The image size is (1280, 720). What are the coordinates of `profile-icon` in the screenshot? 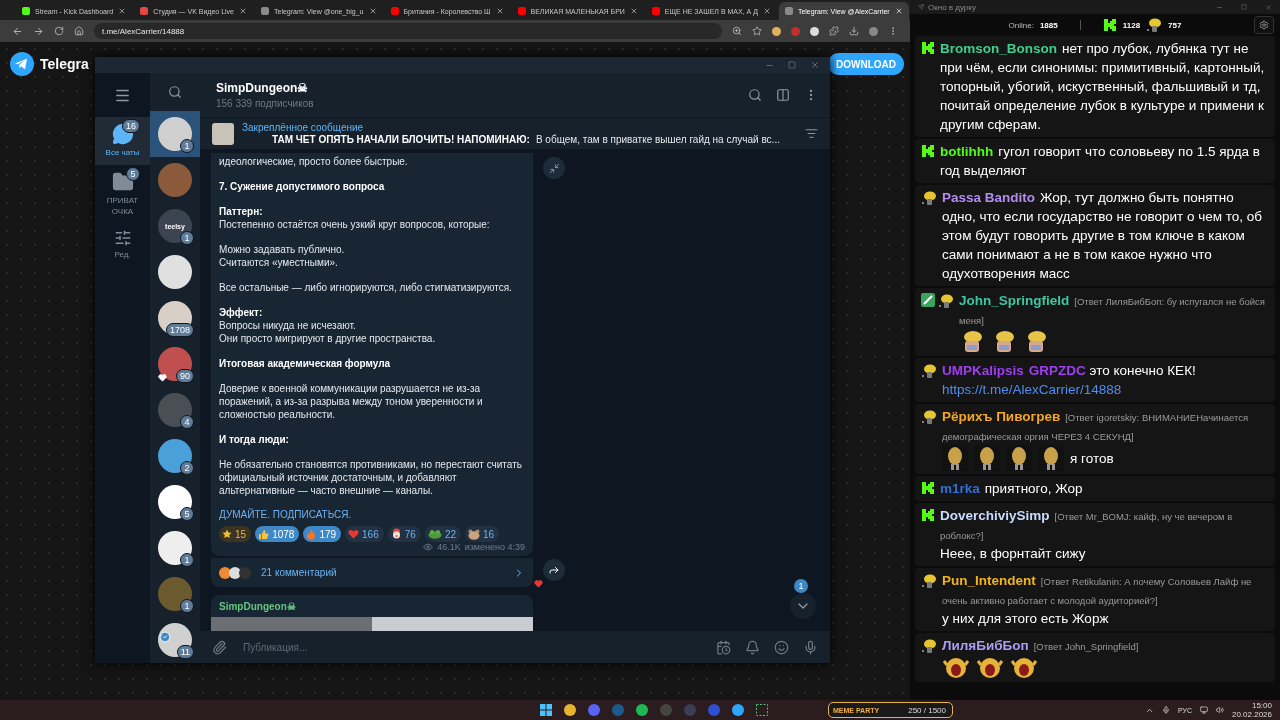 It's located at (873, 31).